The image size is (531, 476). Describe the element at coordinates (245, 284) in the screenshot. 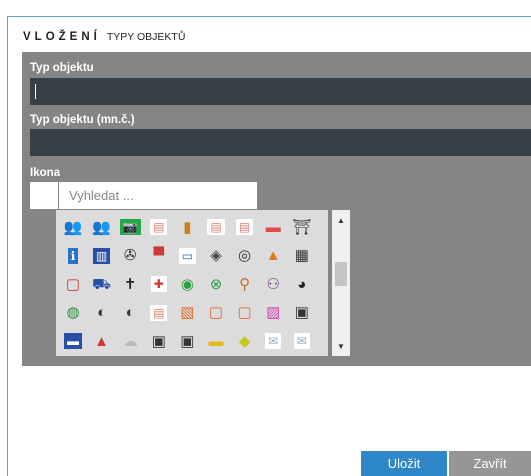

I see `pin-icon: ⚲` at that location.